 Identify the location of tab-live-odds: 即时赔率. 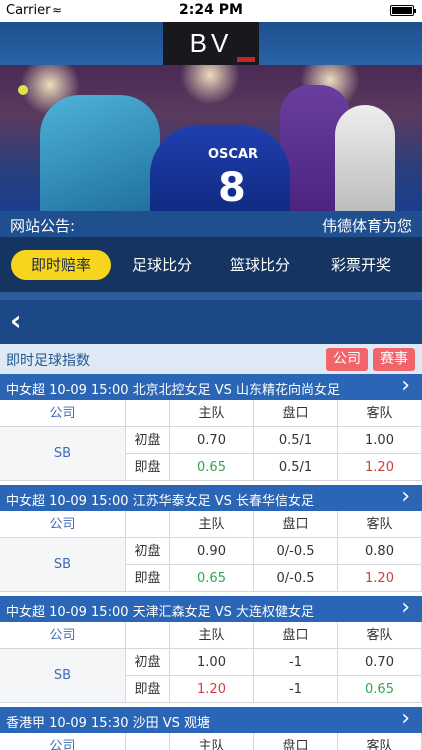
(61, 265).